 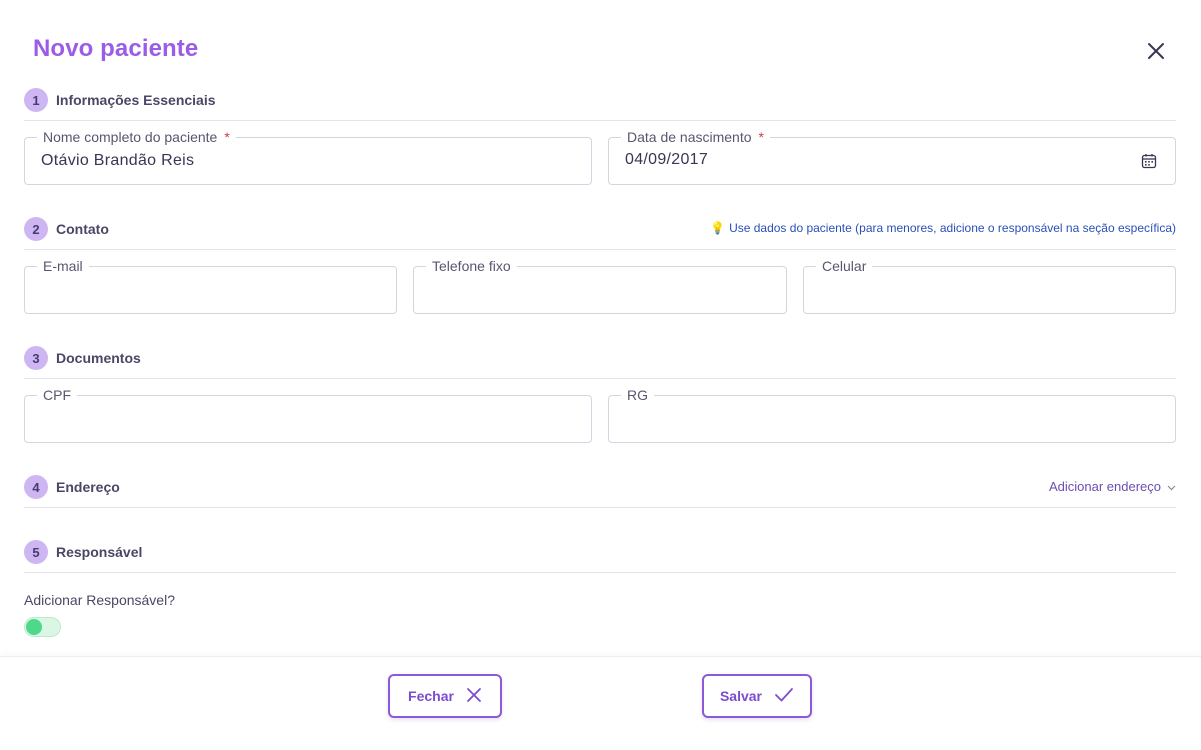 What do you see at coordinates (210, 286) in the screenshot?
I see `email-field: E-mail` at bounding box center [210, 286].